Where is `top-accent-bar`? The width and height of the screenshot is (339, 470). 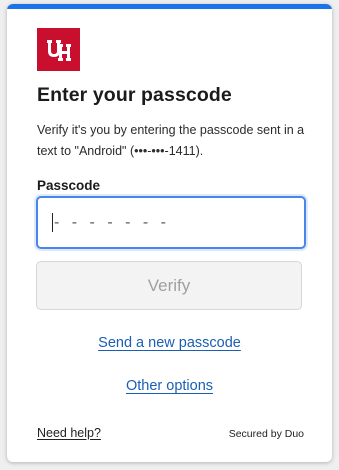
top-accent-bar is located at coordinates (169, 6).